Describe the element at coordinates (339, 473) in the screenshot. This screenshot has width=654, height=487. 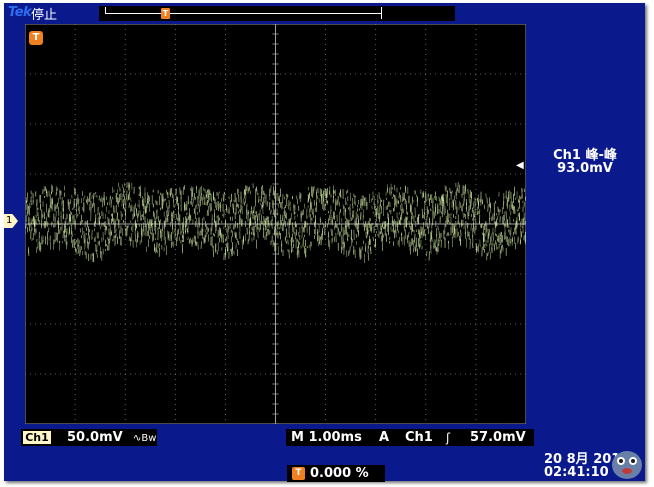
I see `trigger-position-readout: 0.000 %` at that location.